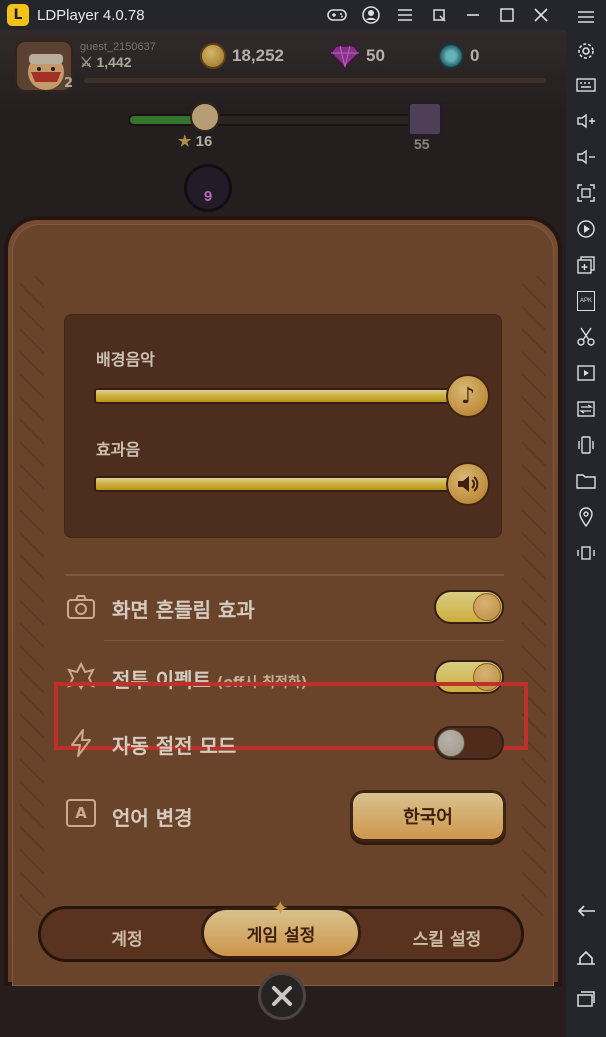 The height and width of the screenshot is (1037, 606). I want to click on sync-icon, so click(586, 409).